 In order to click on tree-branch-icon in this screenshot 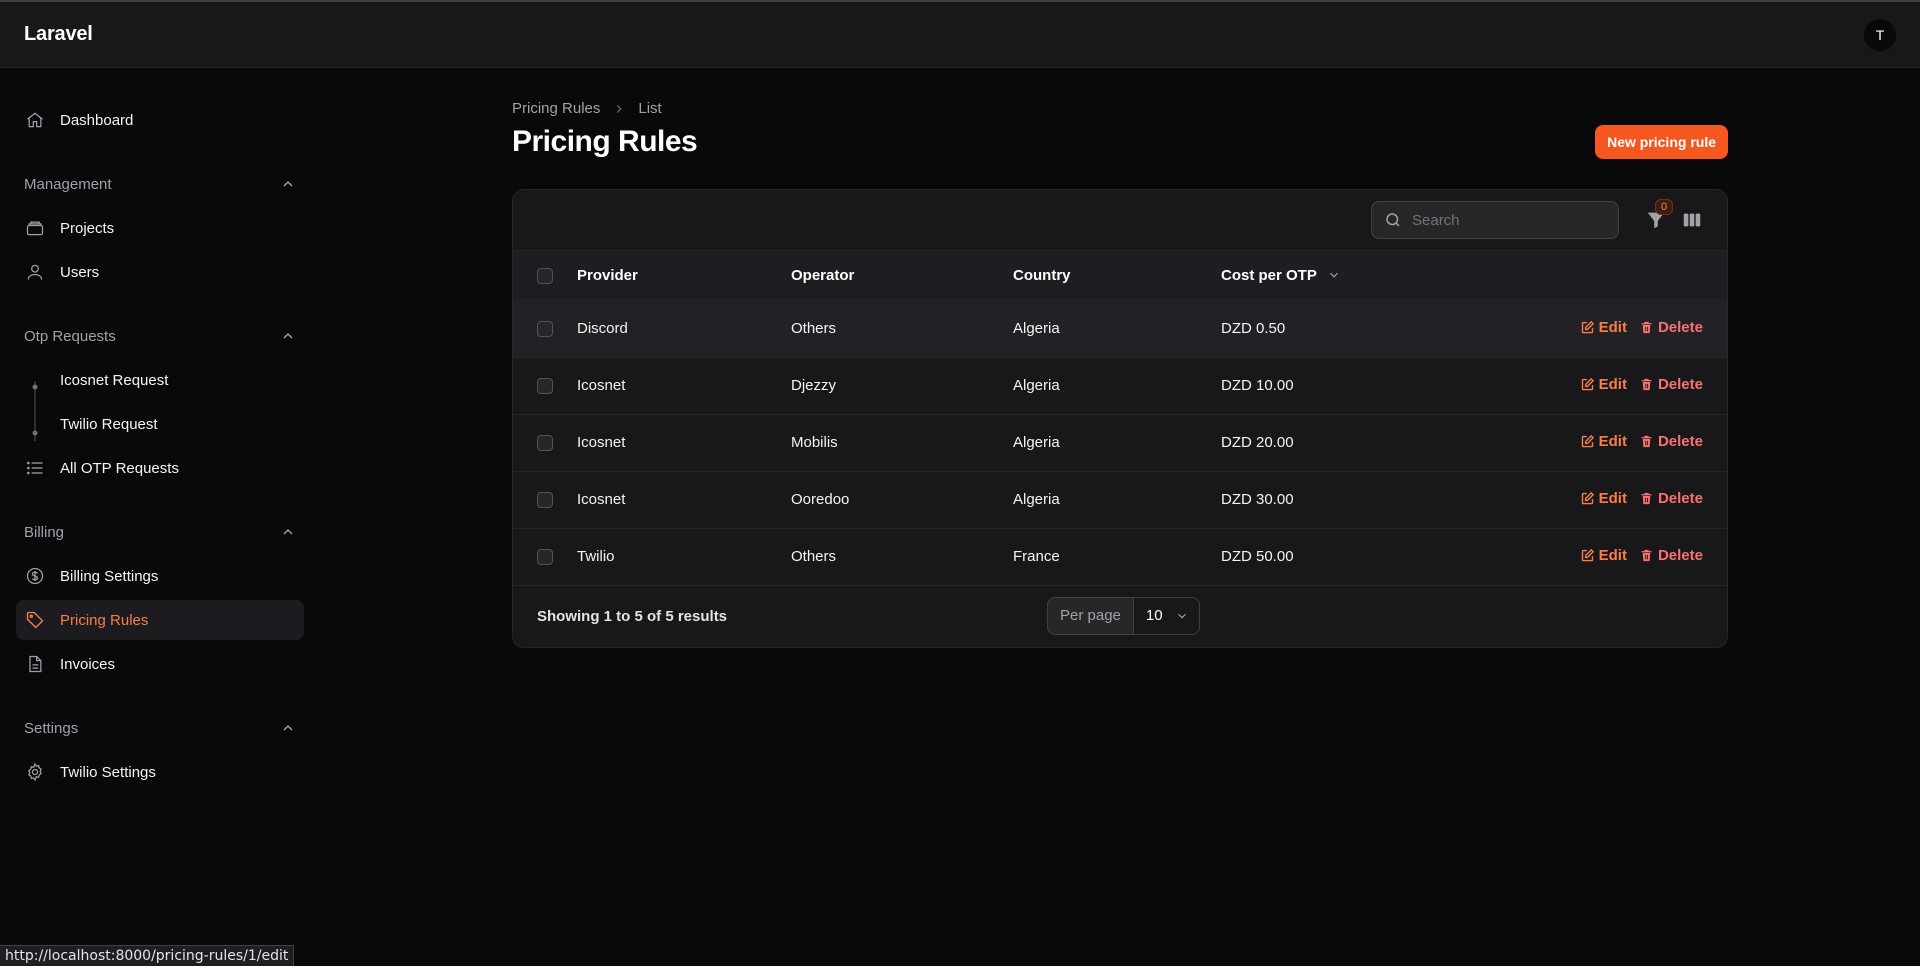, I will do `click(35, 426)`.